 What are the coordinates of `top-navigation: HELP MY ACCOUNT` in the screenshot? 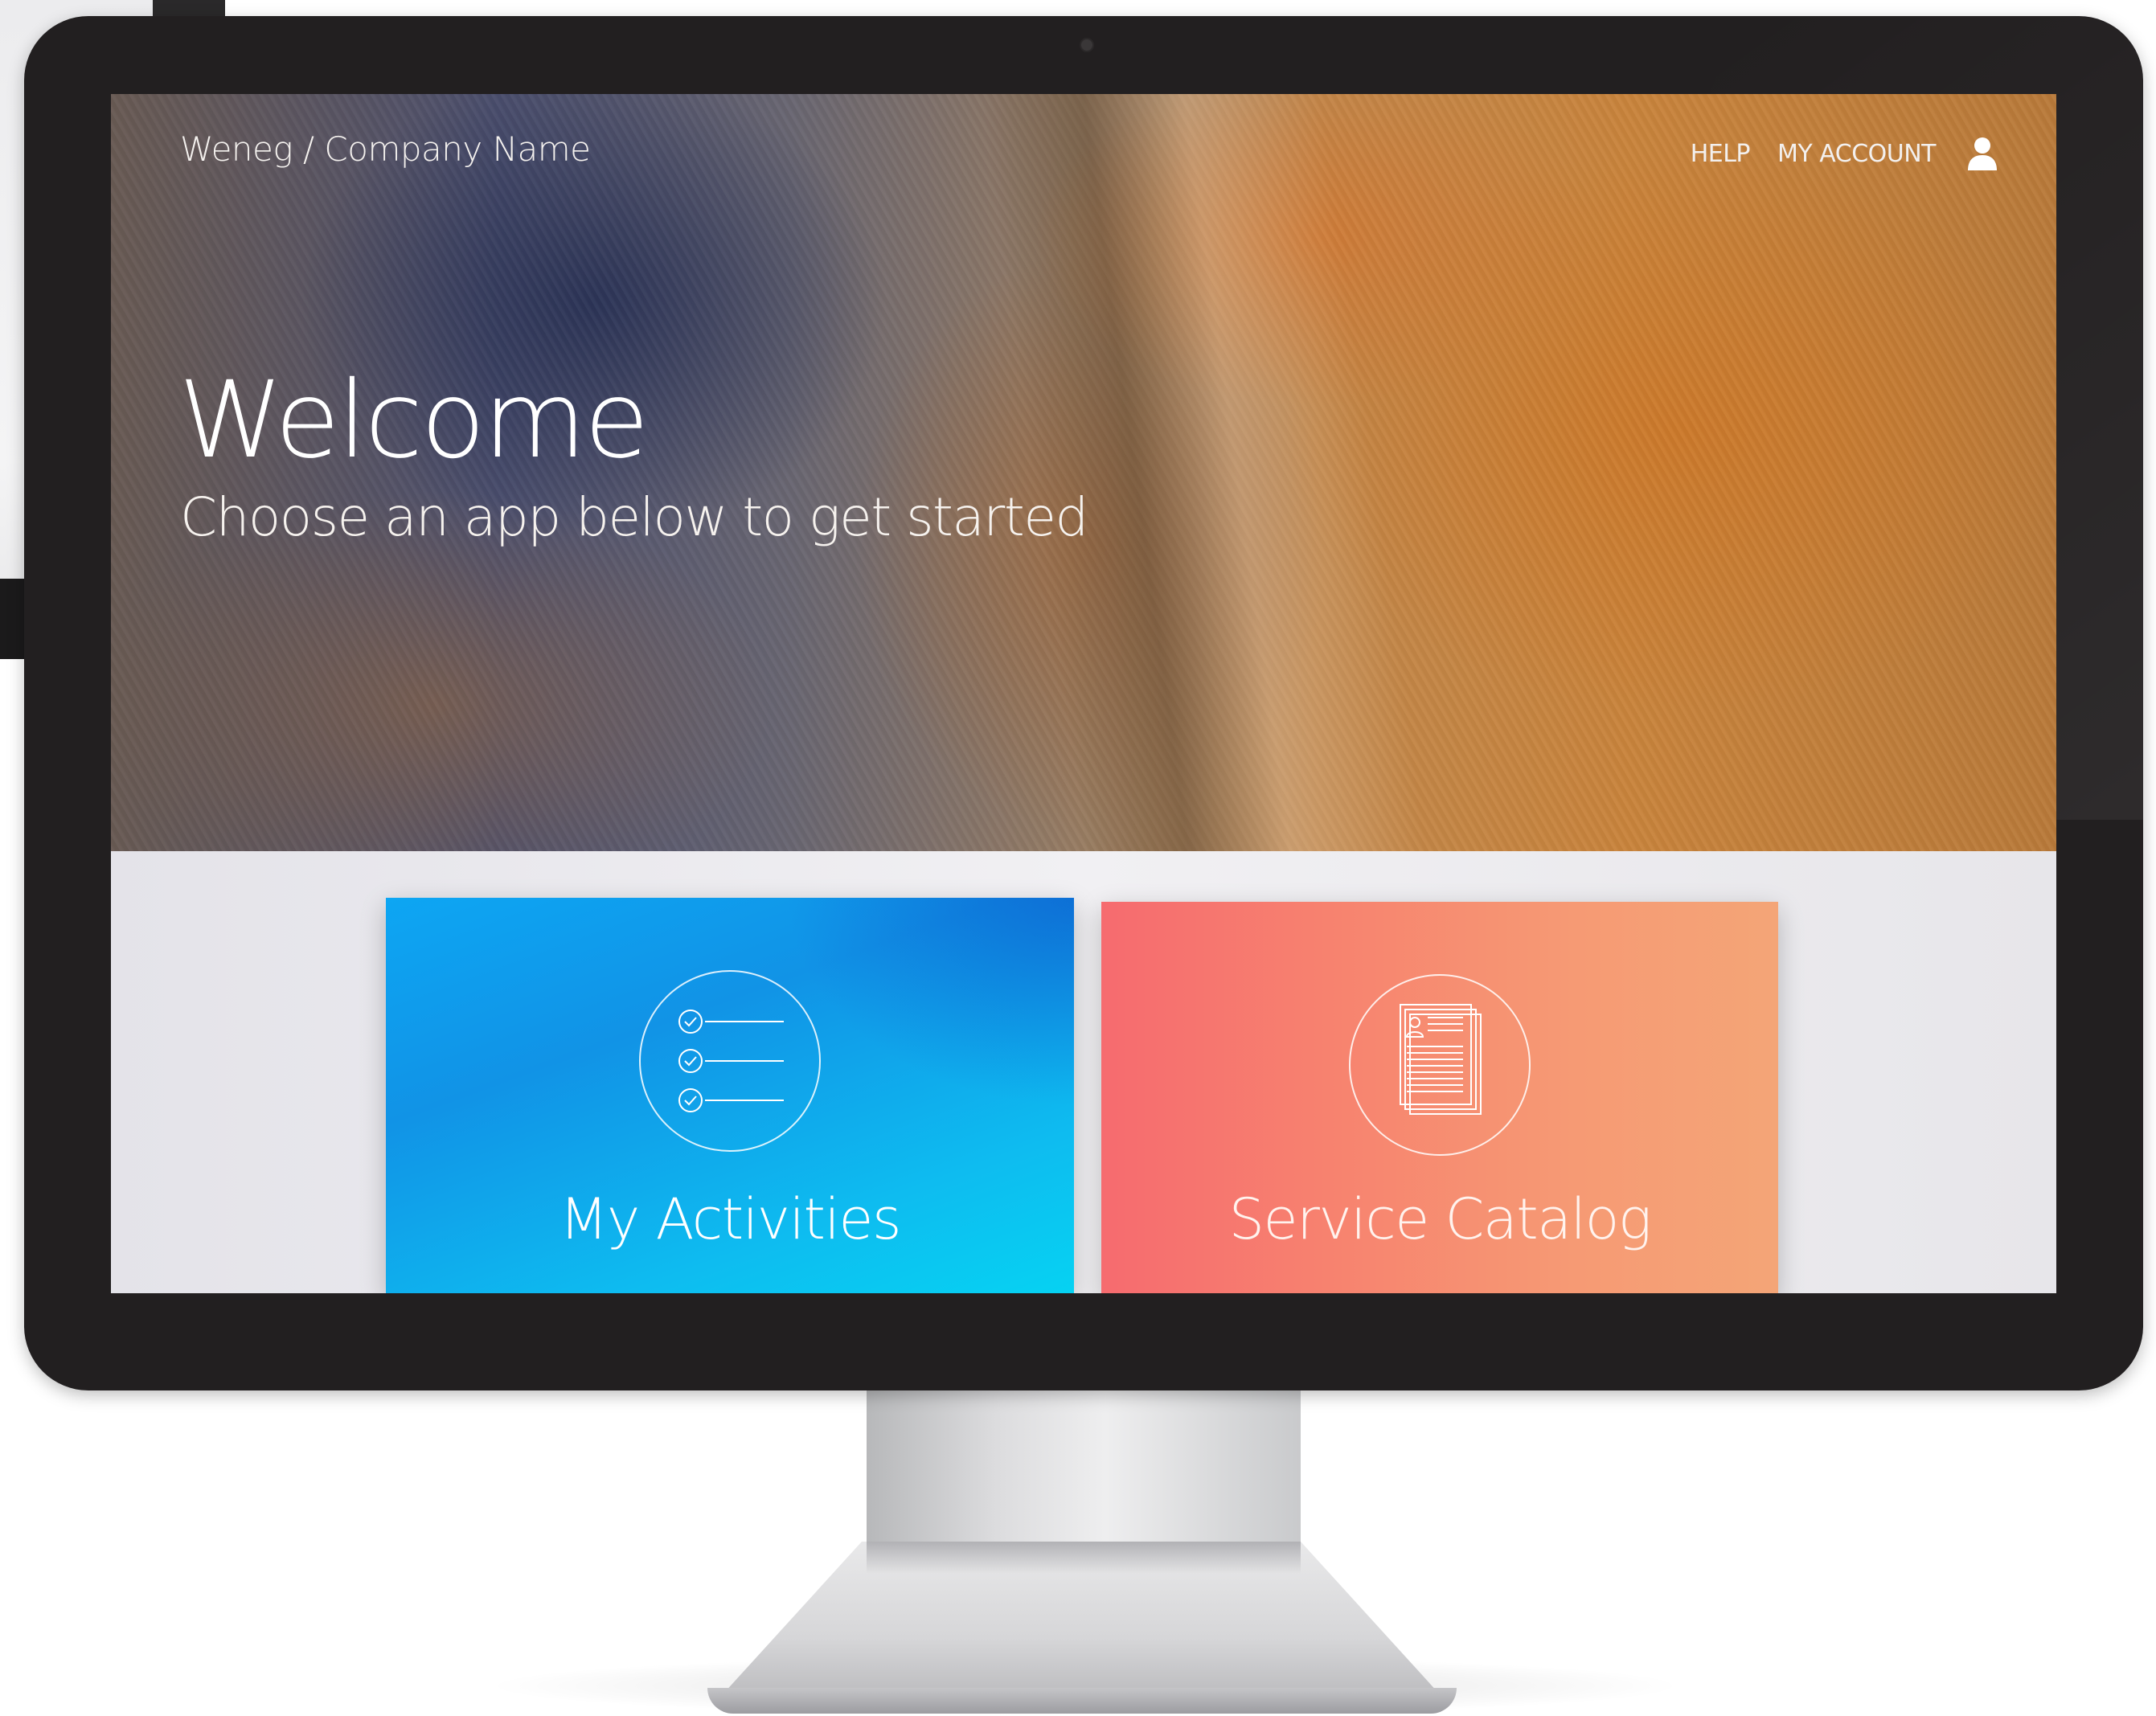 It's located at (1845, 153).